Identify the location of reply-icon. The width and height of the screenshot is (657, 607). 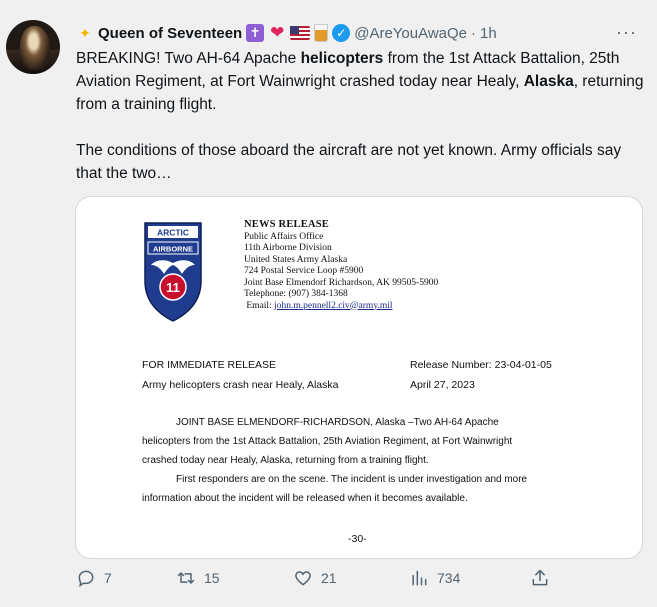
(86, 579).